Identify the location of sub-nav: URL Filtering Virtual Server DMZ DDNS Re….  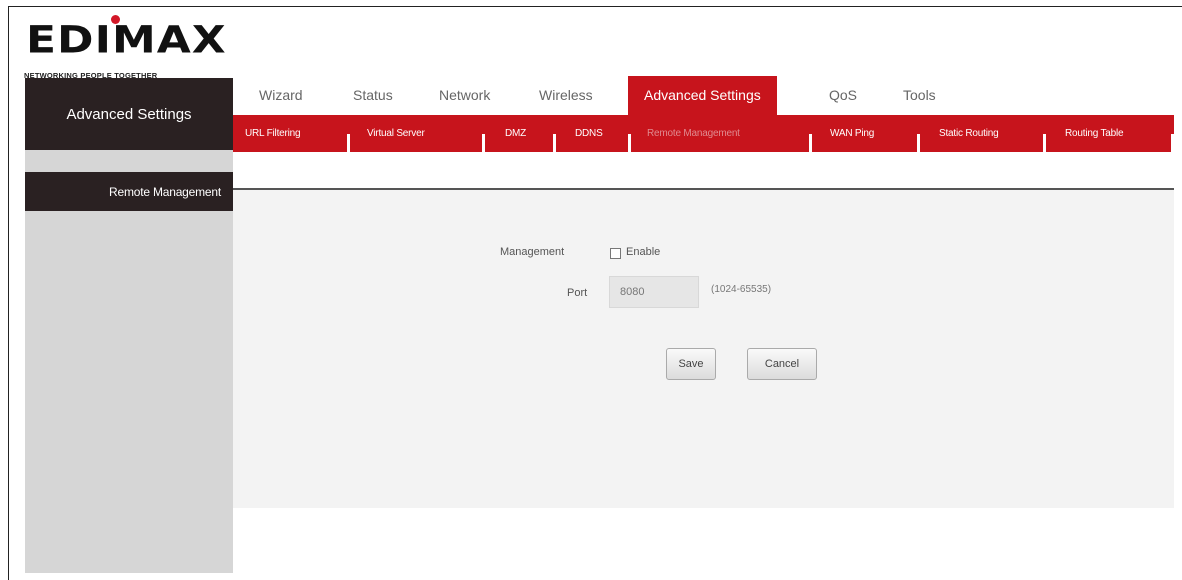
(703, 133).